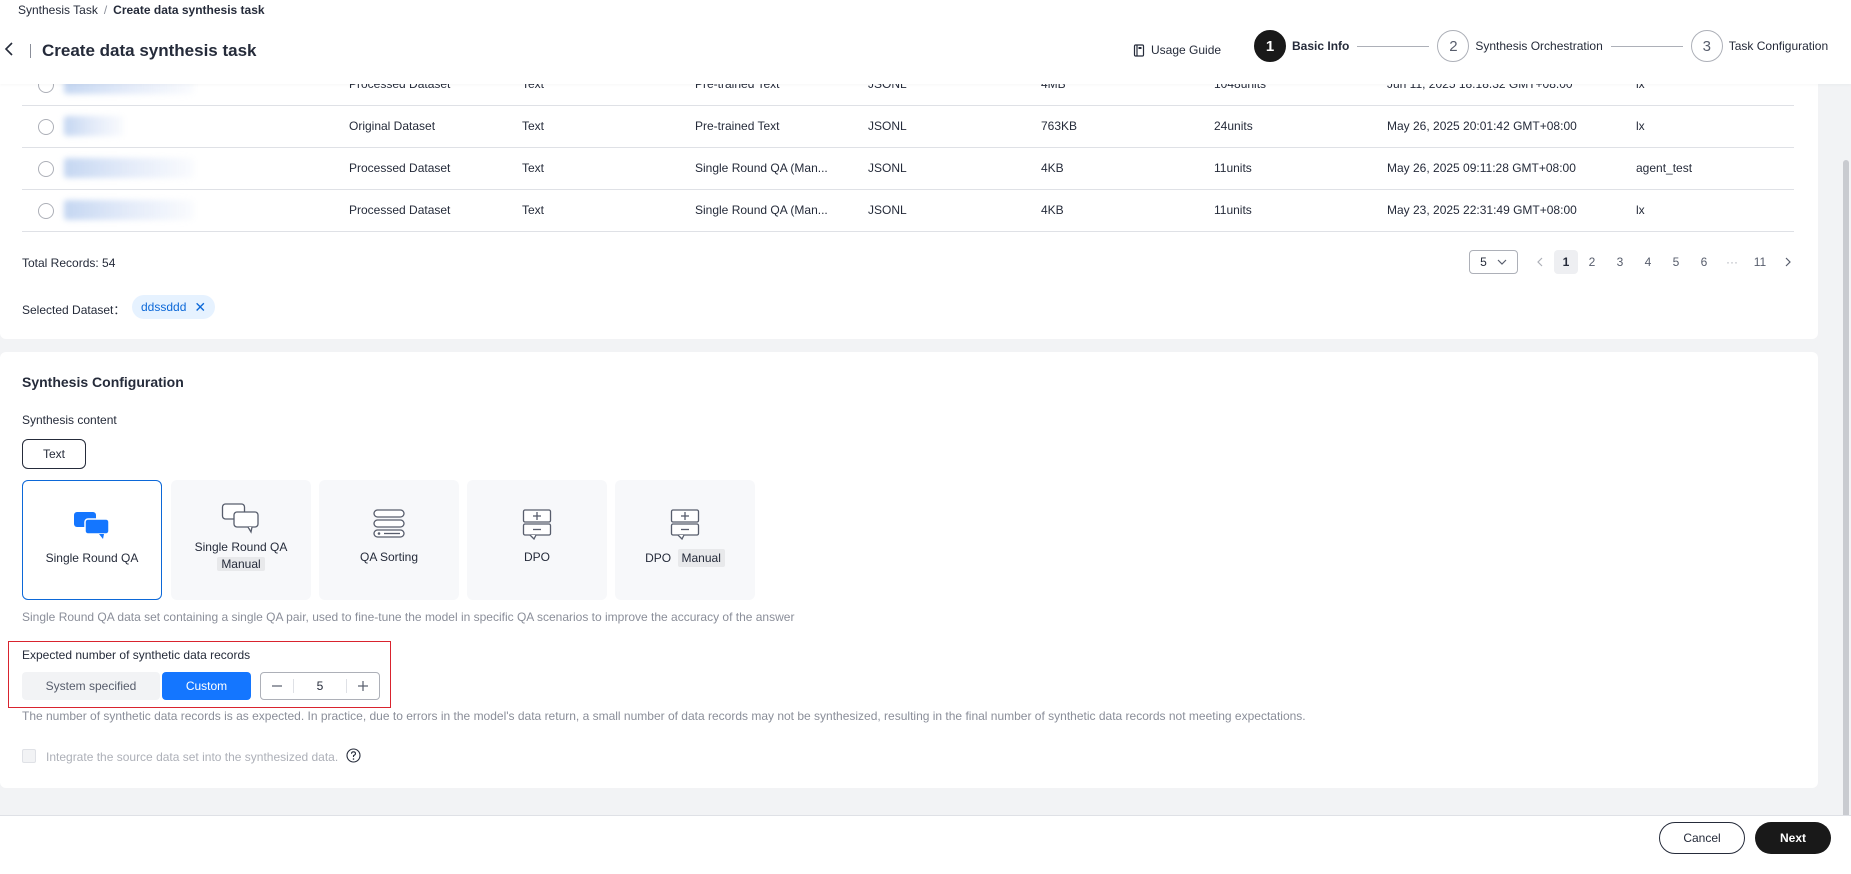 The height and width of the screenshot is (874, 1851). What do you see at coordinates (1760, 262) in the screenshot?
I see `page-11: 11` at bounding box center [1760, 262].